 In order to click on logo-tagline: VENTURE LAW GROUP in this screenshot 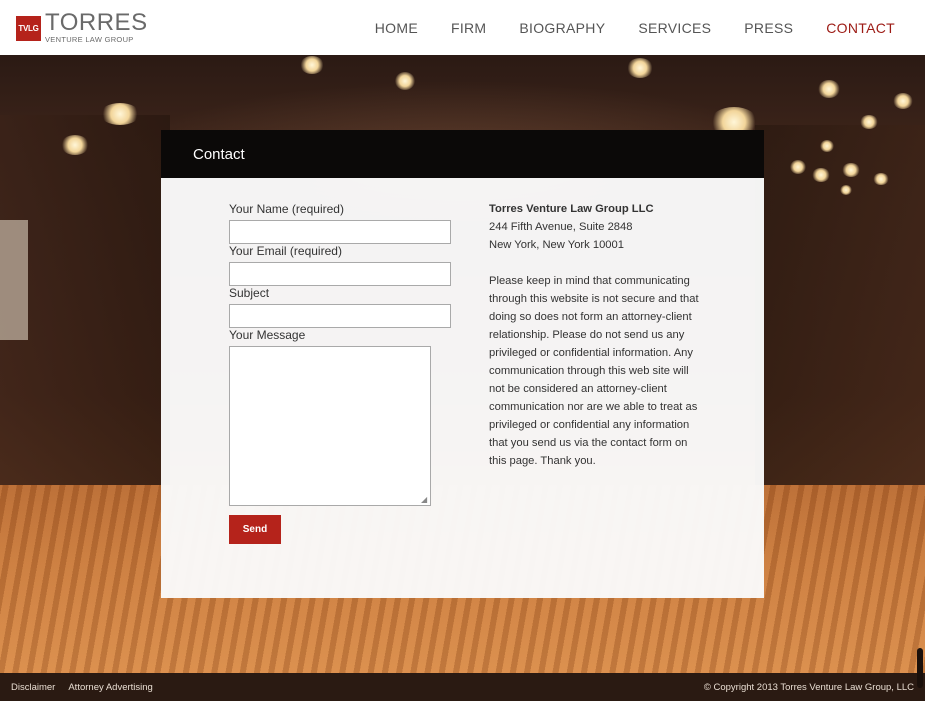, I will do `click(89, 40)`.